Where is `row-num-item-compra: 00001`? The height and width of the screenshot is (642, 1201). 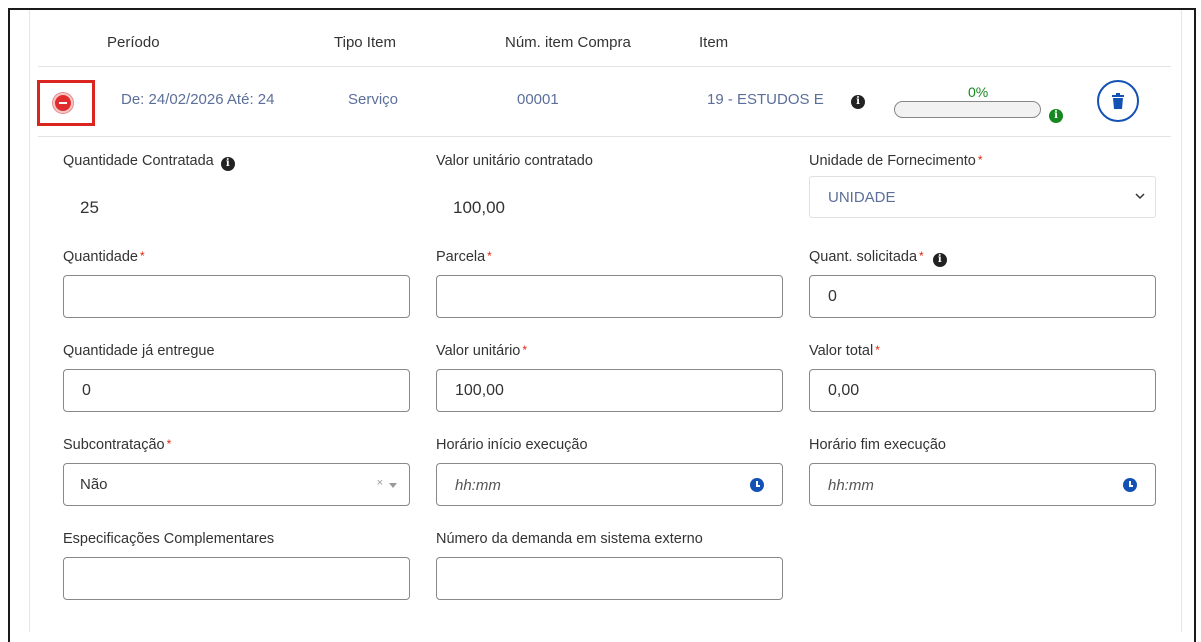
row-num-item-compra: 00001 is located at coordinates (538, 99).